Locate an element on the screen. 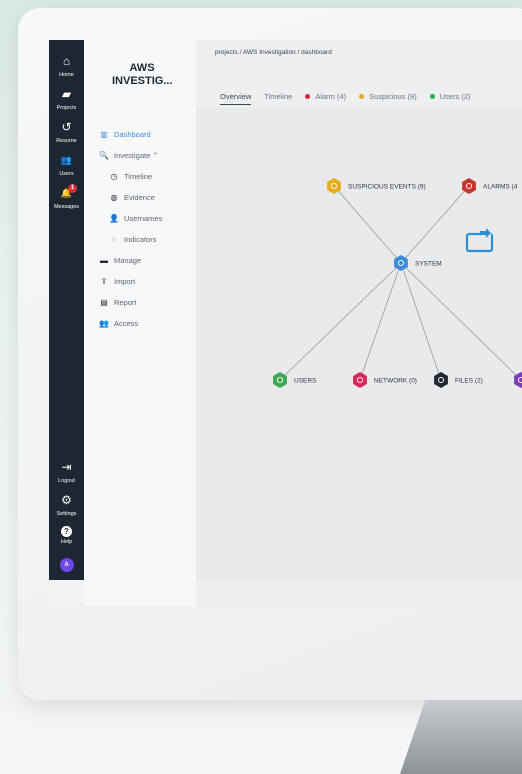  nav-label-indicators: Indicators is located at coordinates (140, 239).